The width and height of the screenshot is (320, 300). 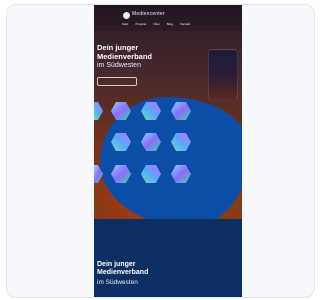 I want to click on hexagon-pattern, so click(x=142, y=142).